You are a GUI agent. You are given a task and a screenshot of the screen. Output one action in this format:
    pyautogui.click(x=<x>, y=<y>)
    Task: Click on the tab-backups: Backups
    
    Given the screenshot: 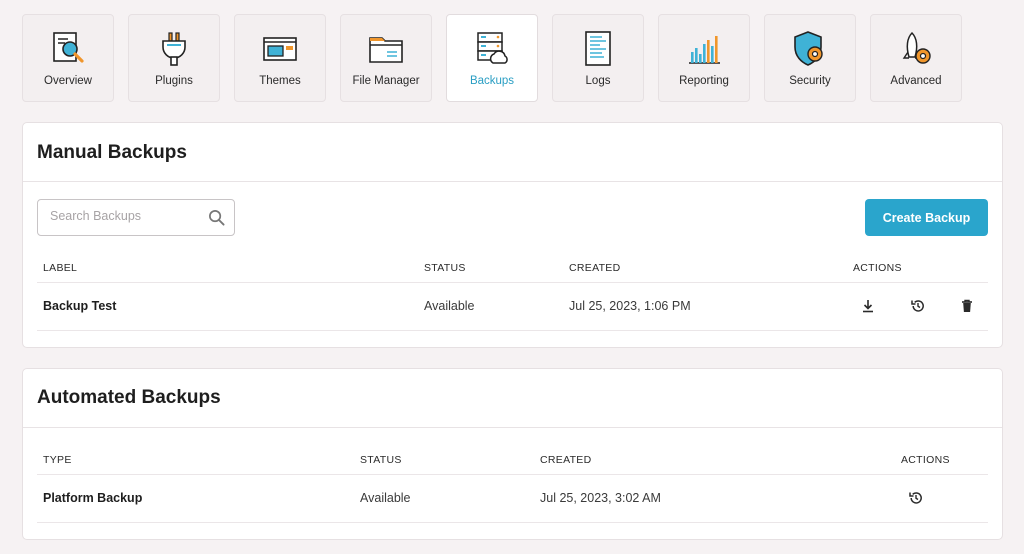 What is the action you would take?
    pyautogui.click(x=492, y=58)
    